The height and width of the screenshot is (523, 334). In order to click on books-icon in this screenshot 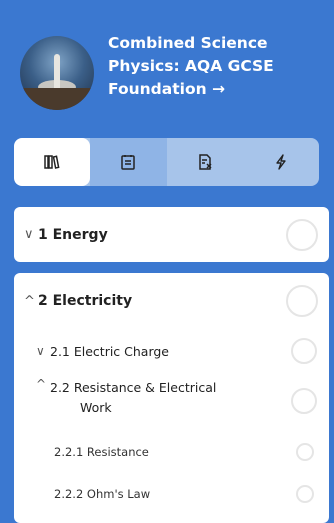, I will do `click(52, 162)`.